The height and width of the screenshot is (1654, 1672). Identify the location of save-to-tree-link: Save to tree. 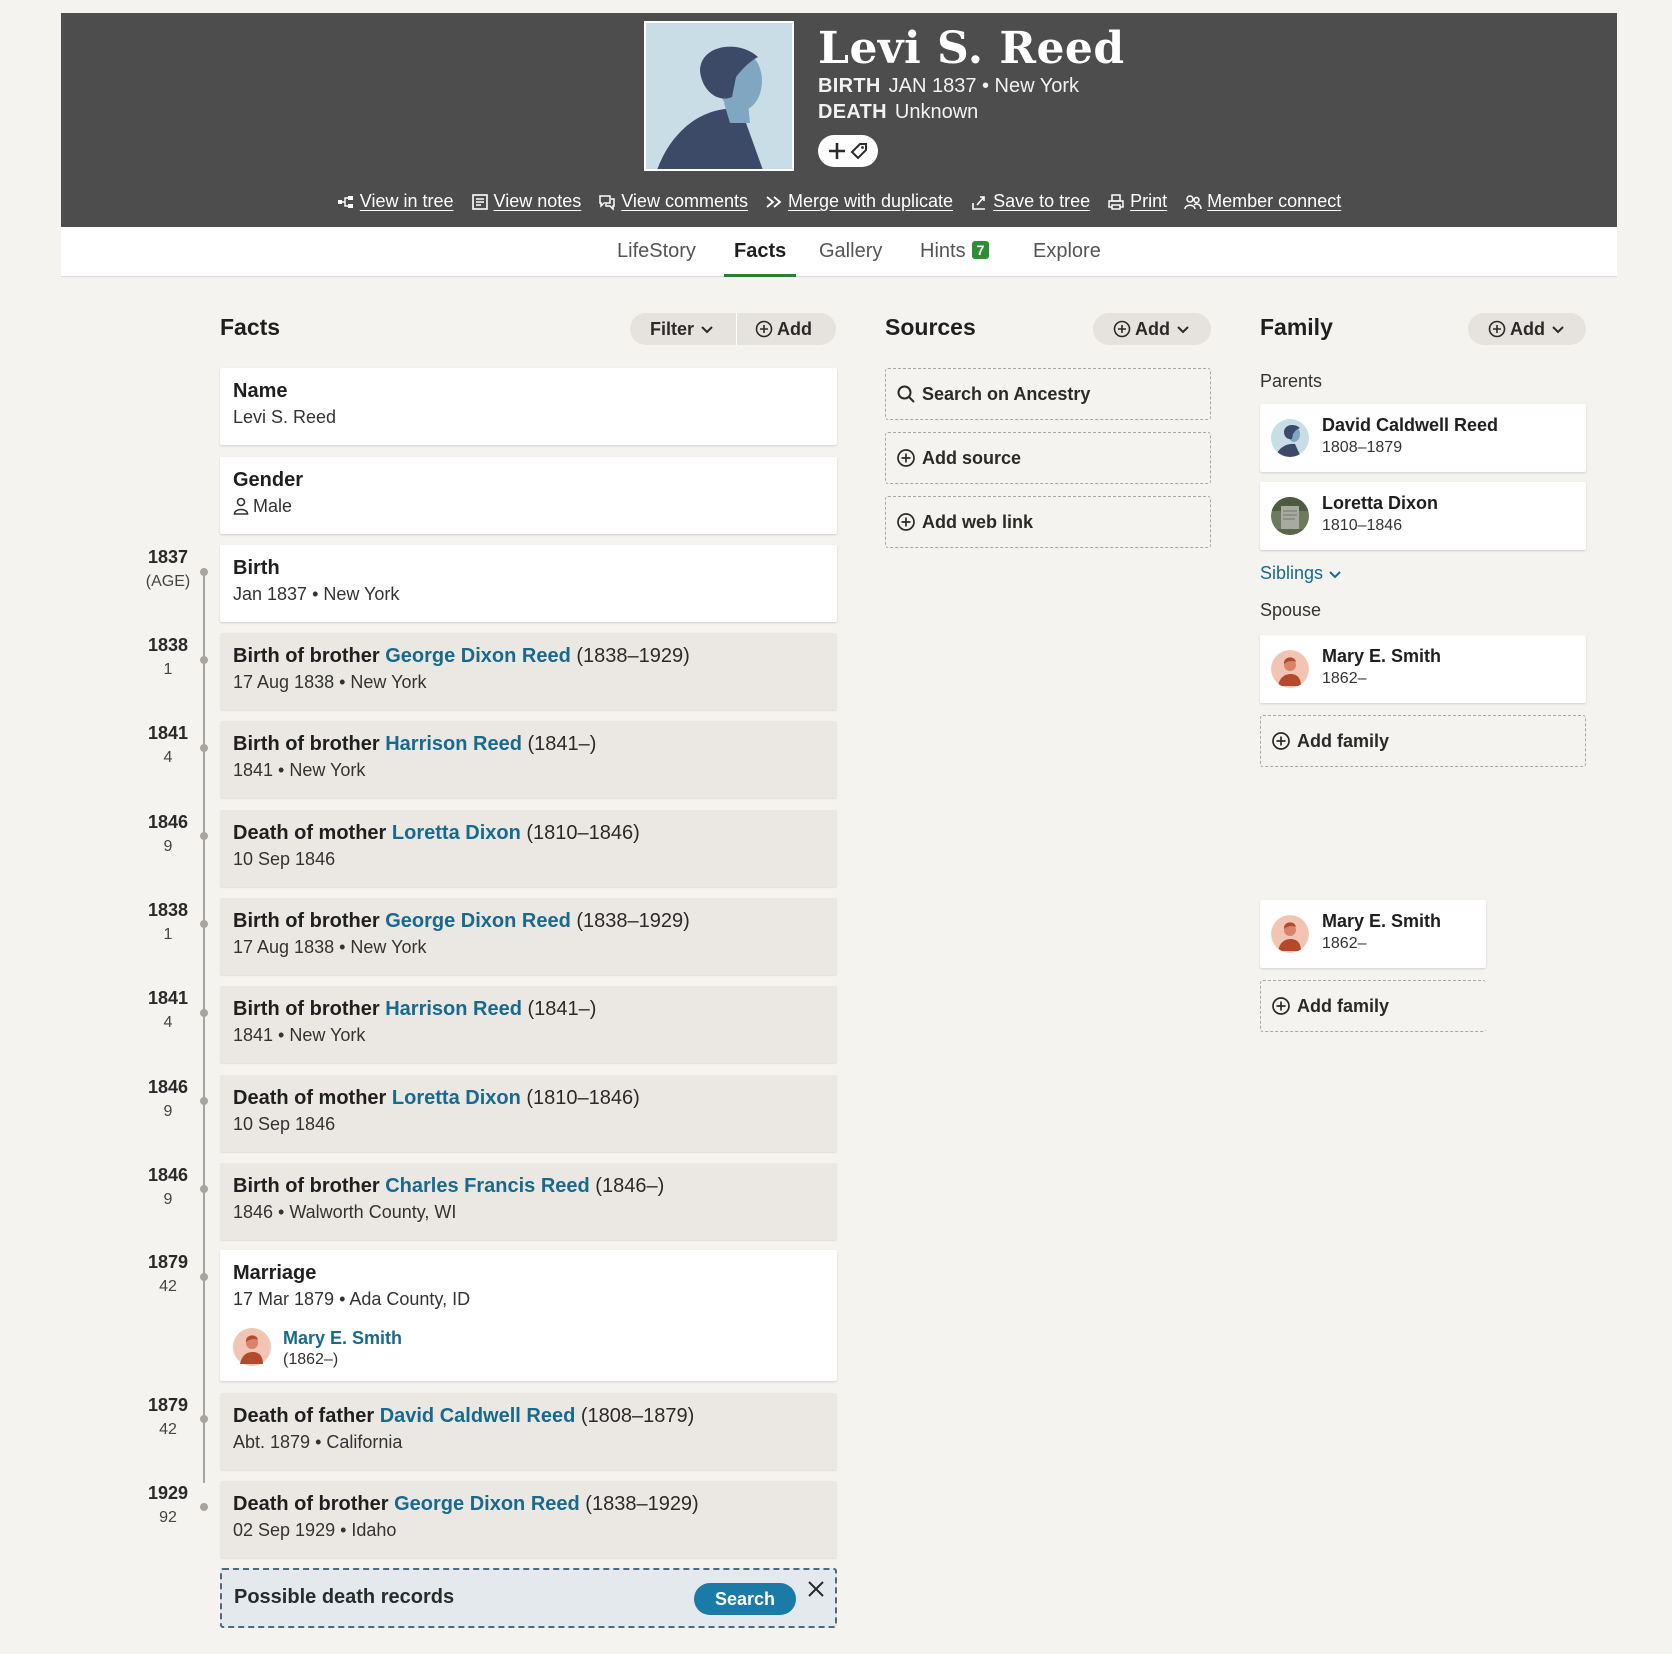
(1030, 201).